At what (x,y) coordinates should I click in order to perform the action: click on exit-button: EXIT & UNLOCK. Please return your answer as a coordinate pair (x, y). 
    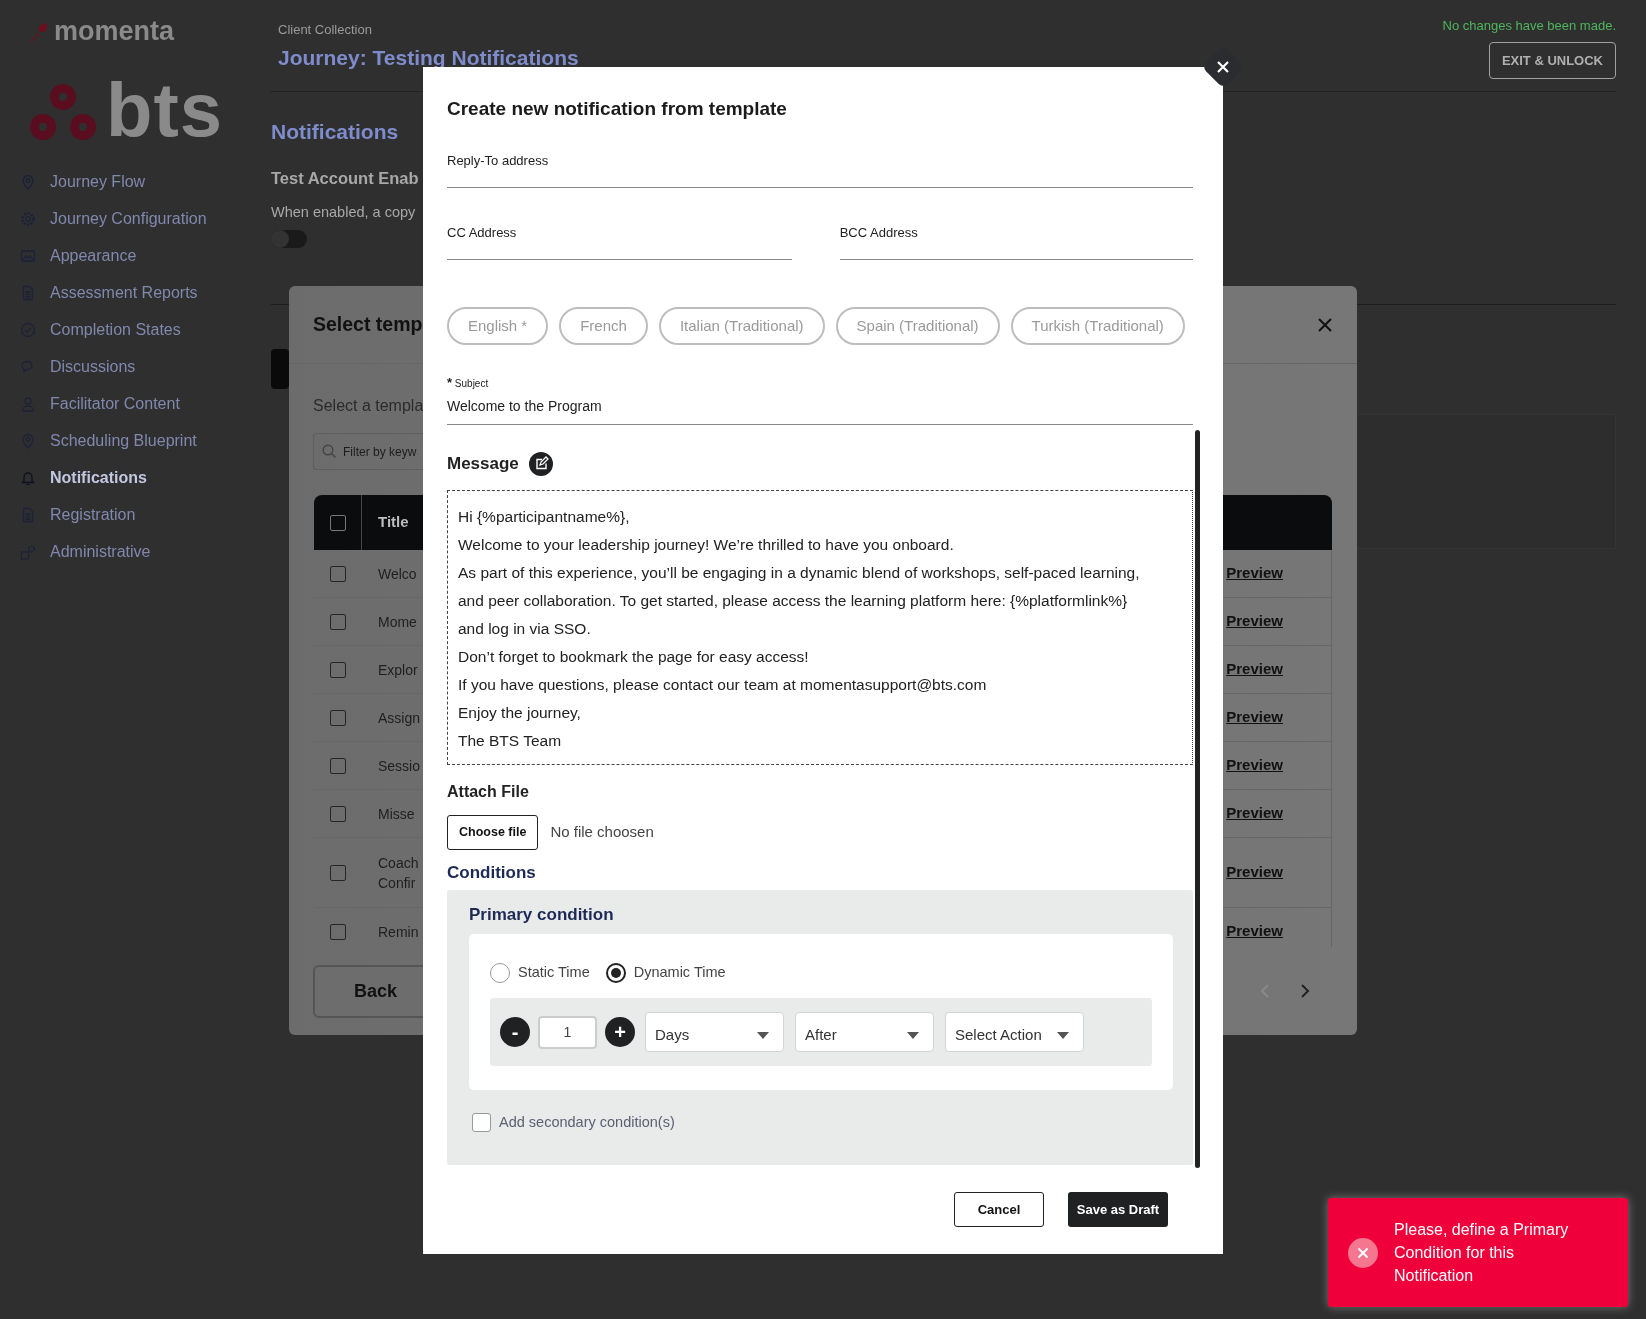
    Looking at the image, I should click on (1552, 60).